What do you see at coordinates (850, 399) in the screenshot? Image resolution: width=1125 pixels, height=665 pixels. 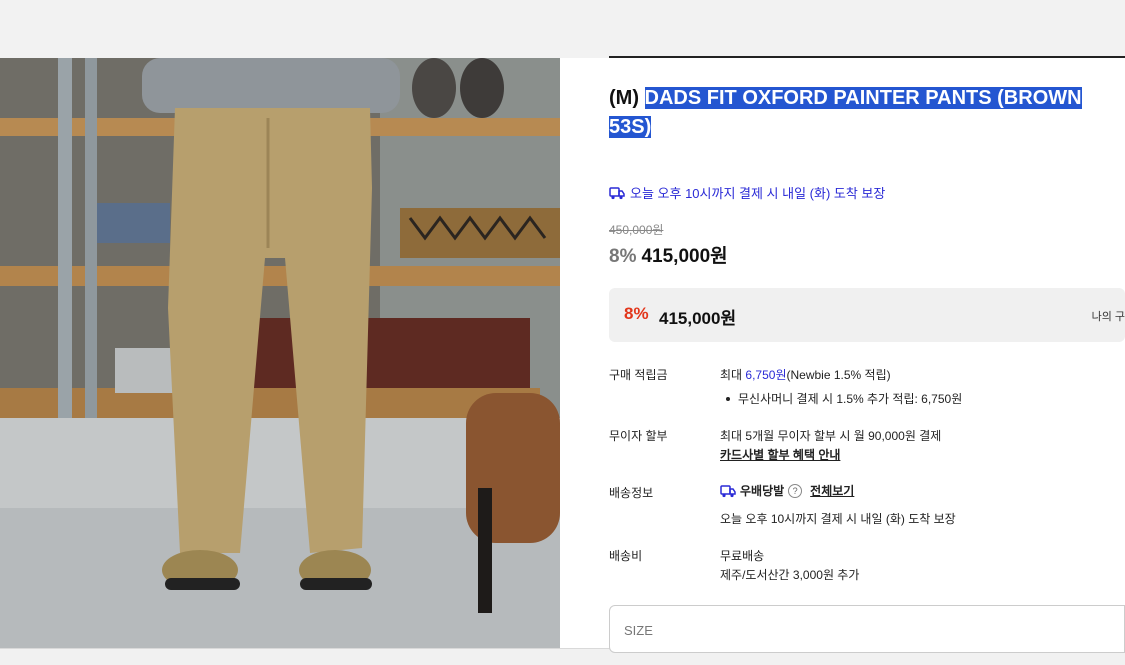 I see `points-bullet-text: 무신사머니 결제 시 1.5% 추가 적립: 6,750원` at bounding box center [850, 399].